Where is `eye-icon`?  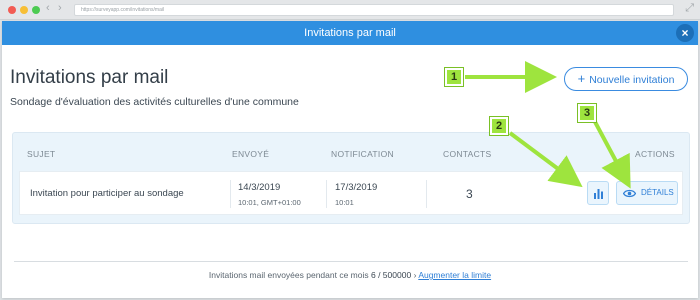 eye-icon is located at coordinates (629, 193).